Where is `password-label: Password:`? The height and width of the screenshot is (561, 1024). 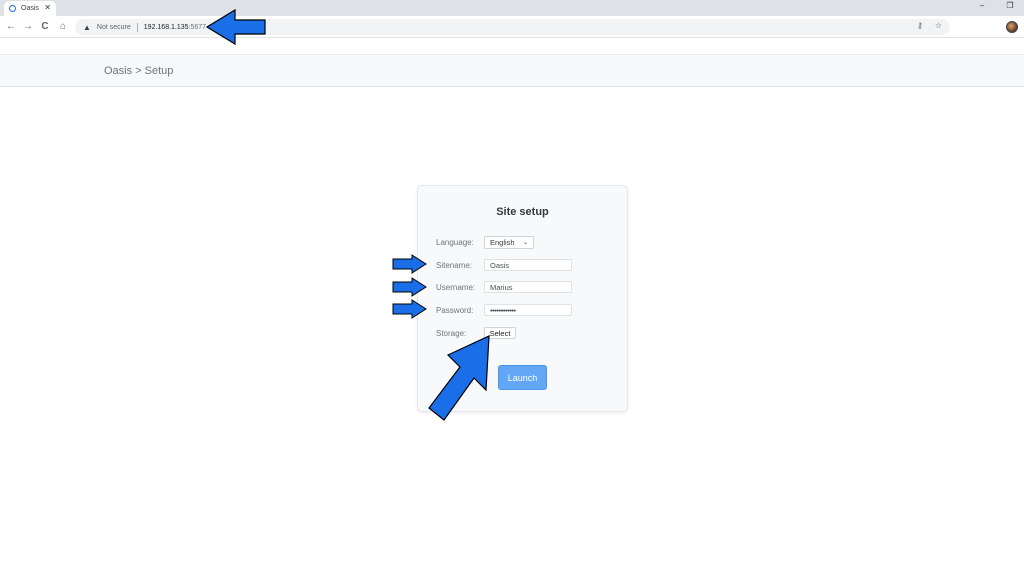
password-label: Password: is located at coordinates (455, 310).